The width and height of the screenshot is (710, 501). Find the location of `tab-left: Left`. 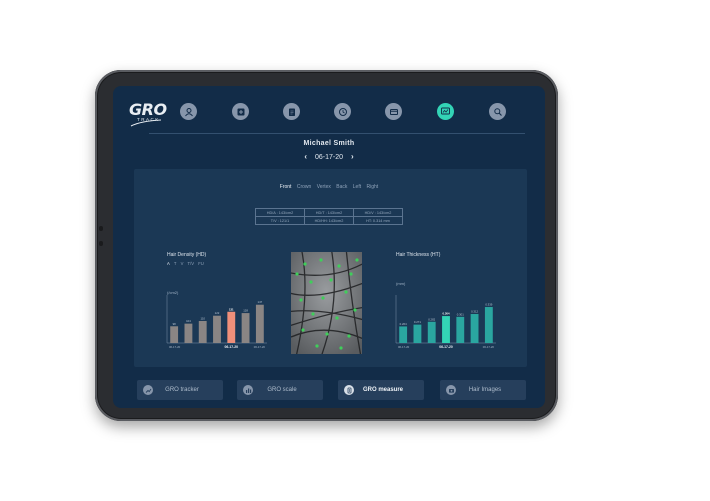

tab-left: Left is located at coordinates (357, 187).